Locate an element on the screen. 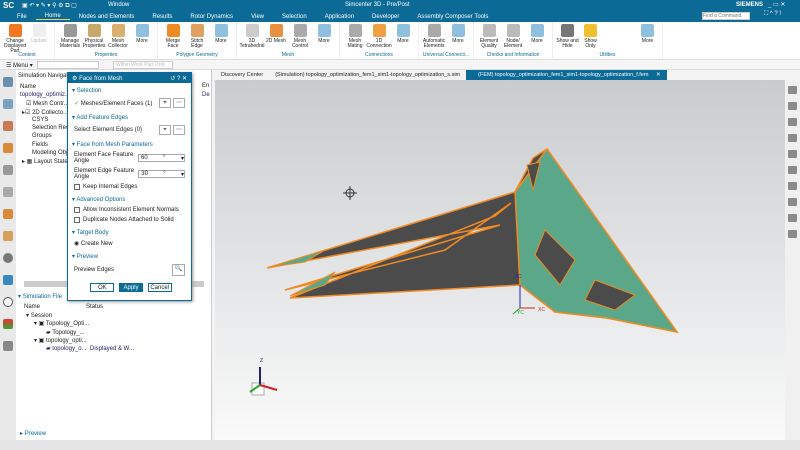 This screenshot has height=450, width=800. yc-label: YC is located at coordinates (520, 313).